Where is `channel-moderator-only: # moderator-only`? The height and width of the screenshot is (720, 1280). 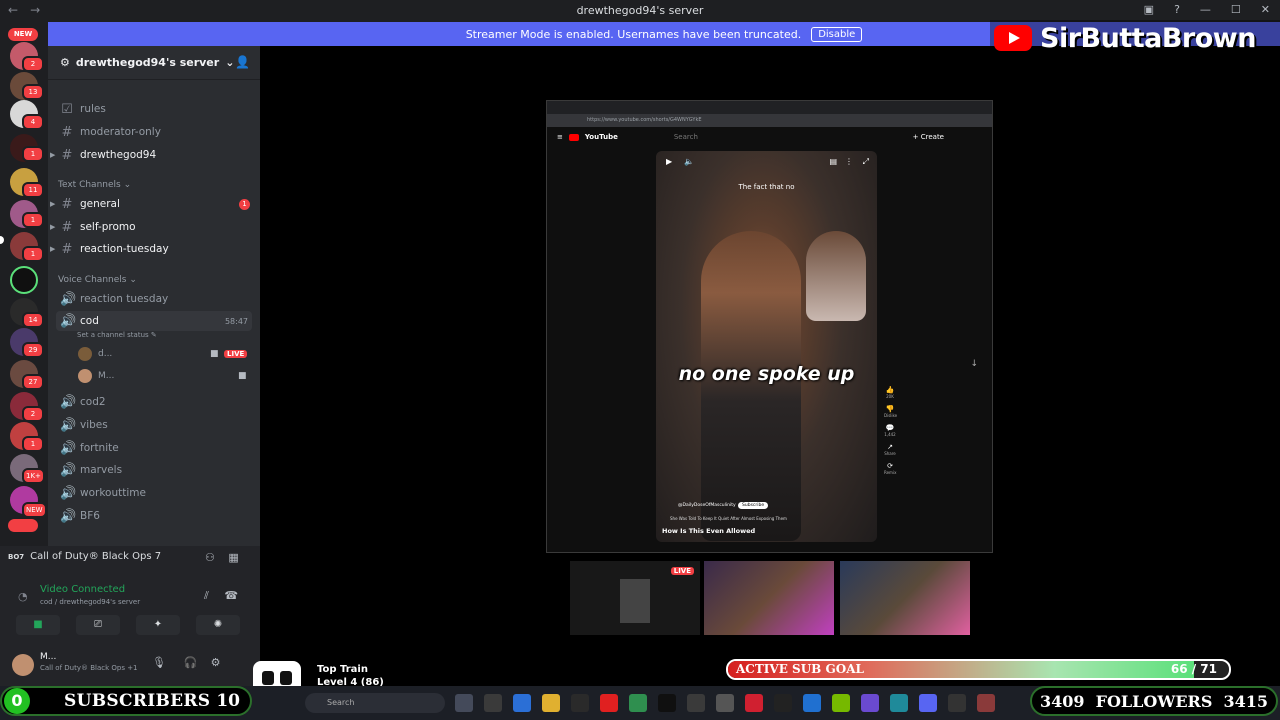
channel-moderator-only: # moderator-only is located at coordinates (154, 132).